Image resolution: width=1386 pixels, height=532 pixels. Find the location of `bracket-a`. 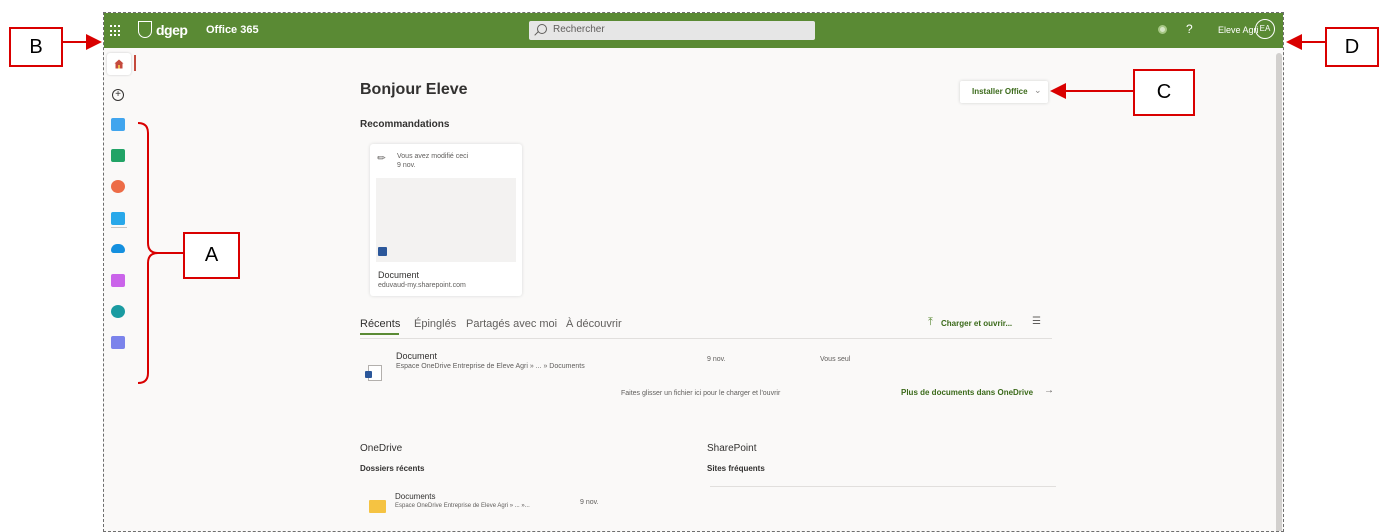

bracket-a is located at coordinates (148, 253).